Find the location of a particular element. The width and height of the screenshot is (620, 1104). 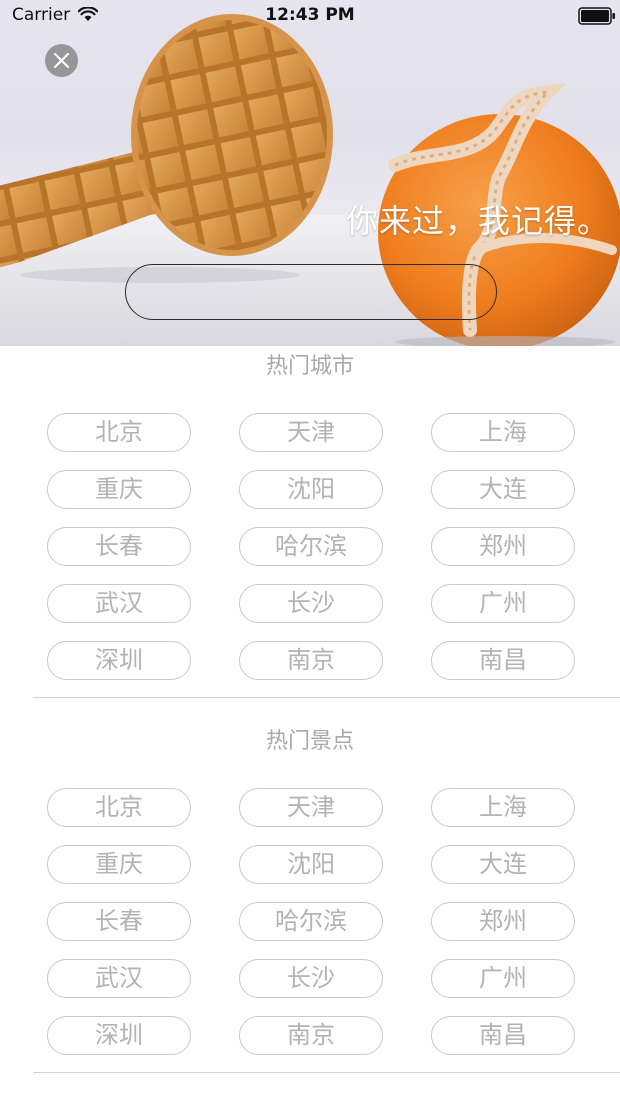

status-bar: Carrier 12:43 PM is located at coordinates (310, 16).